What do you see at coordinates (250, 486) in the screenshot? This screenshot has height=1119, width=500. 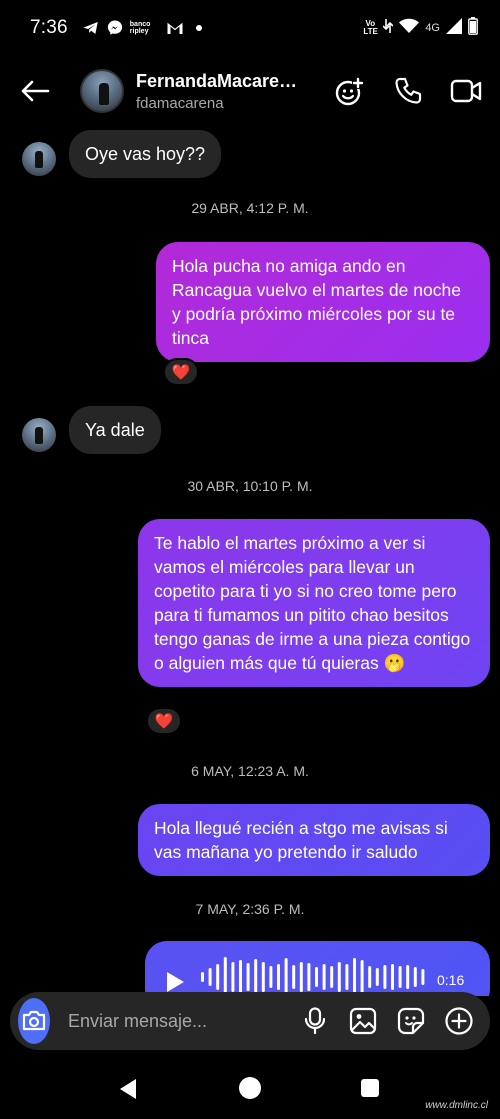 I see `timestamp: 30 ABR, 10:10 P. M.` at bounding box center [250, 486].